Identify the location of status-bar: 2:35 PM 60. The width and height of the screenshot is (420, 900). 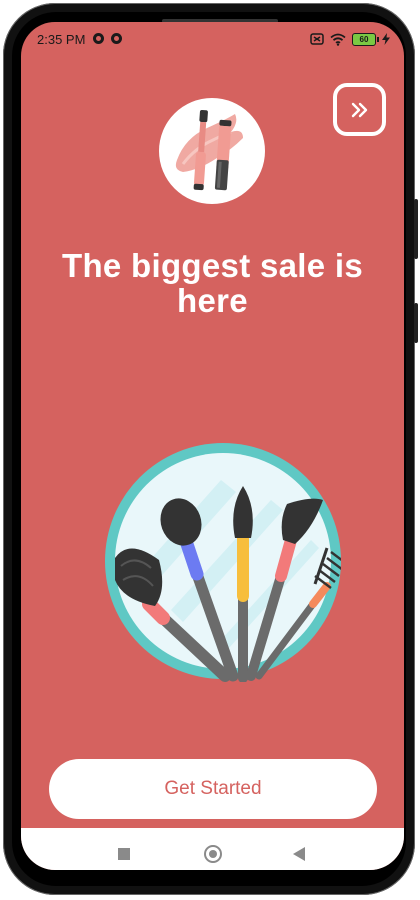
(212, 39).